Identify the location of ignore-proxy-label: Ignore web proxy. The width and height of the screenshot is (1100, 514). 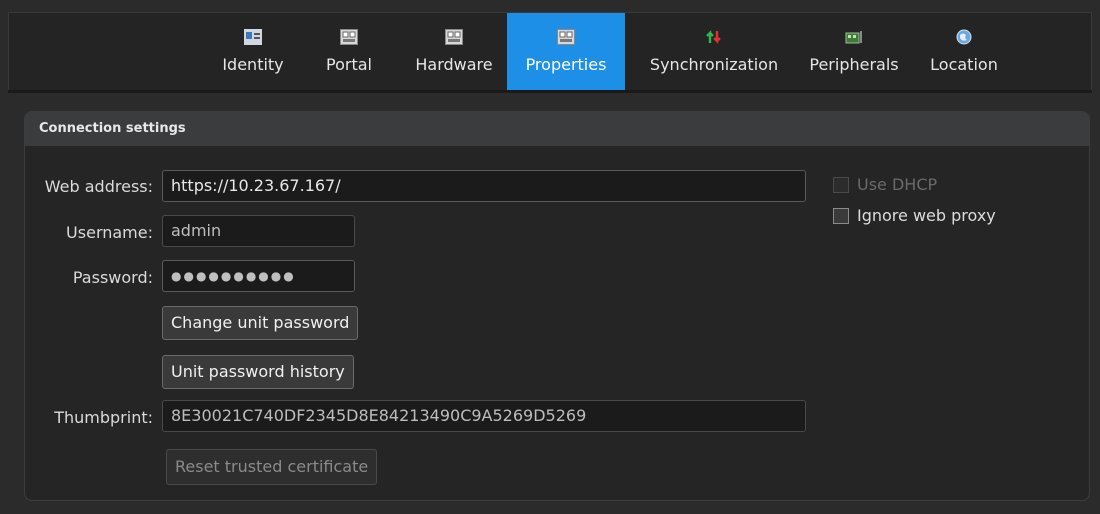
(926, 215).